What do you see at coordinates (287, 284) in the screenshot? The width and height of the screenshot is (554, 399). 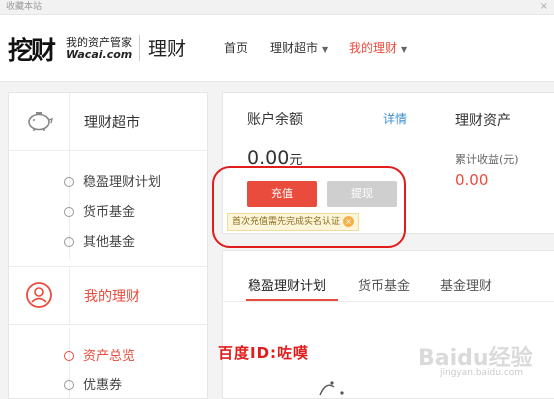 I see `tab-steady-plan: 稳盈理财计划` at bounding box center [287, 284].